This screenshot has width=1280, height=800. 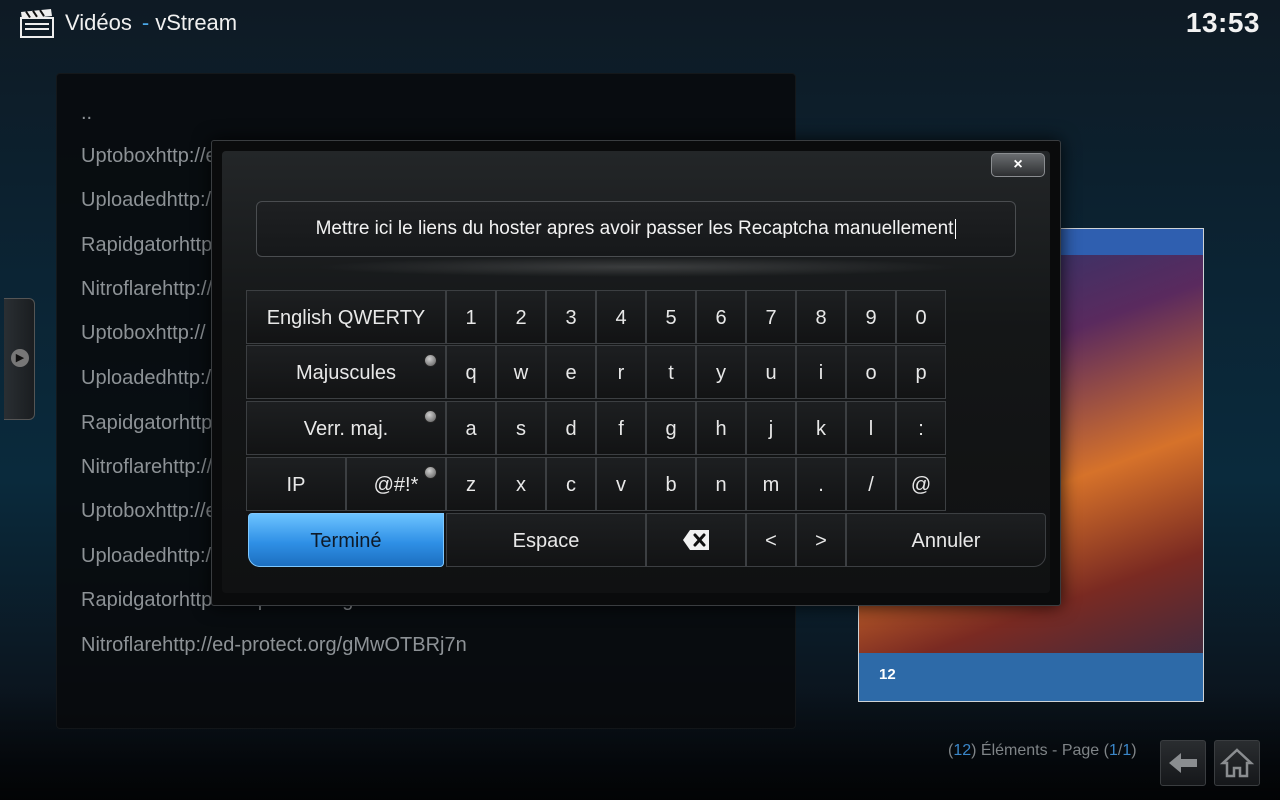 What do you see at coordinates (86, 113) in the screenshot?
I see `list-item-parent: ..` at bounding box center [86, 113].